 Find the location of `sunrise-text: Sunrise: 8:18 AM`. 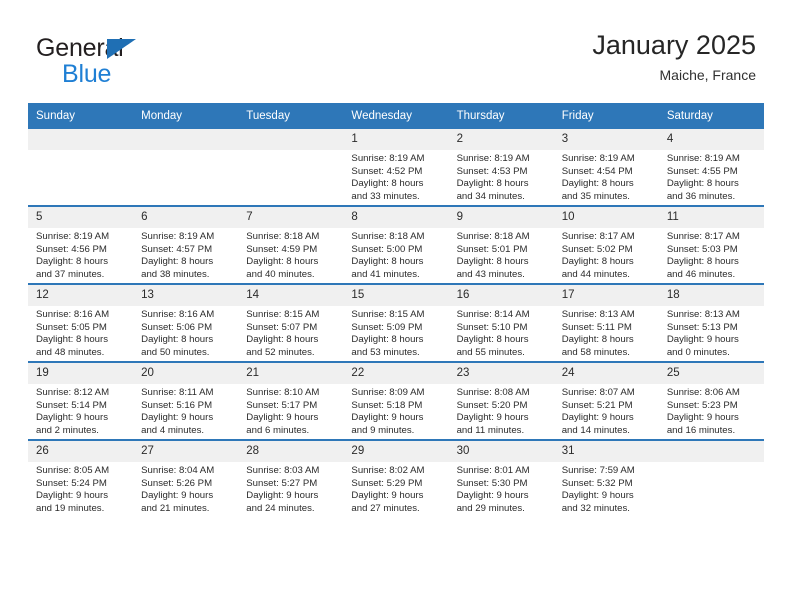

sunrise-text: Sunrise: 8:18 AM is located at coordinates (493, 236).